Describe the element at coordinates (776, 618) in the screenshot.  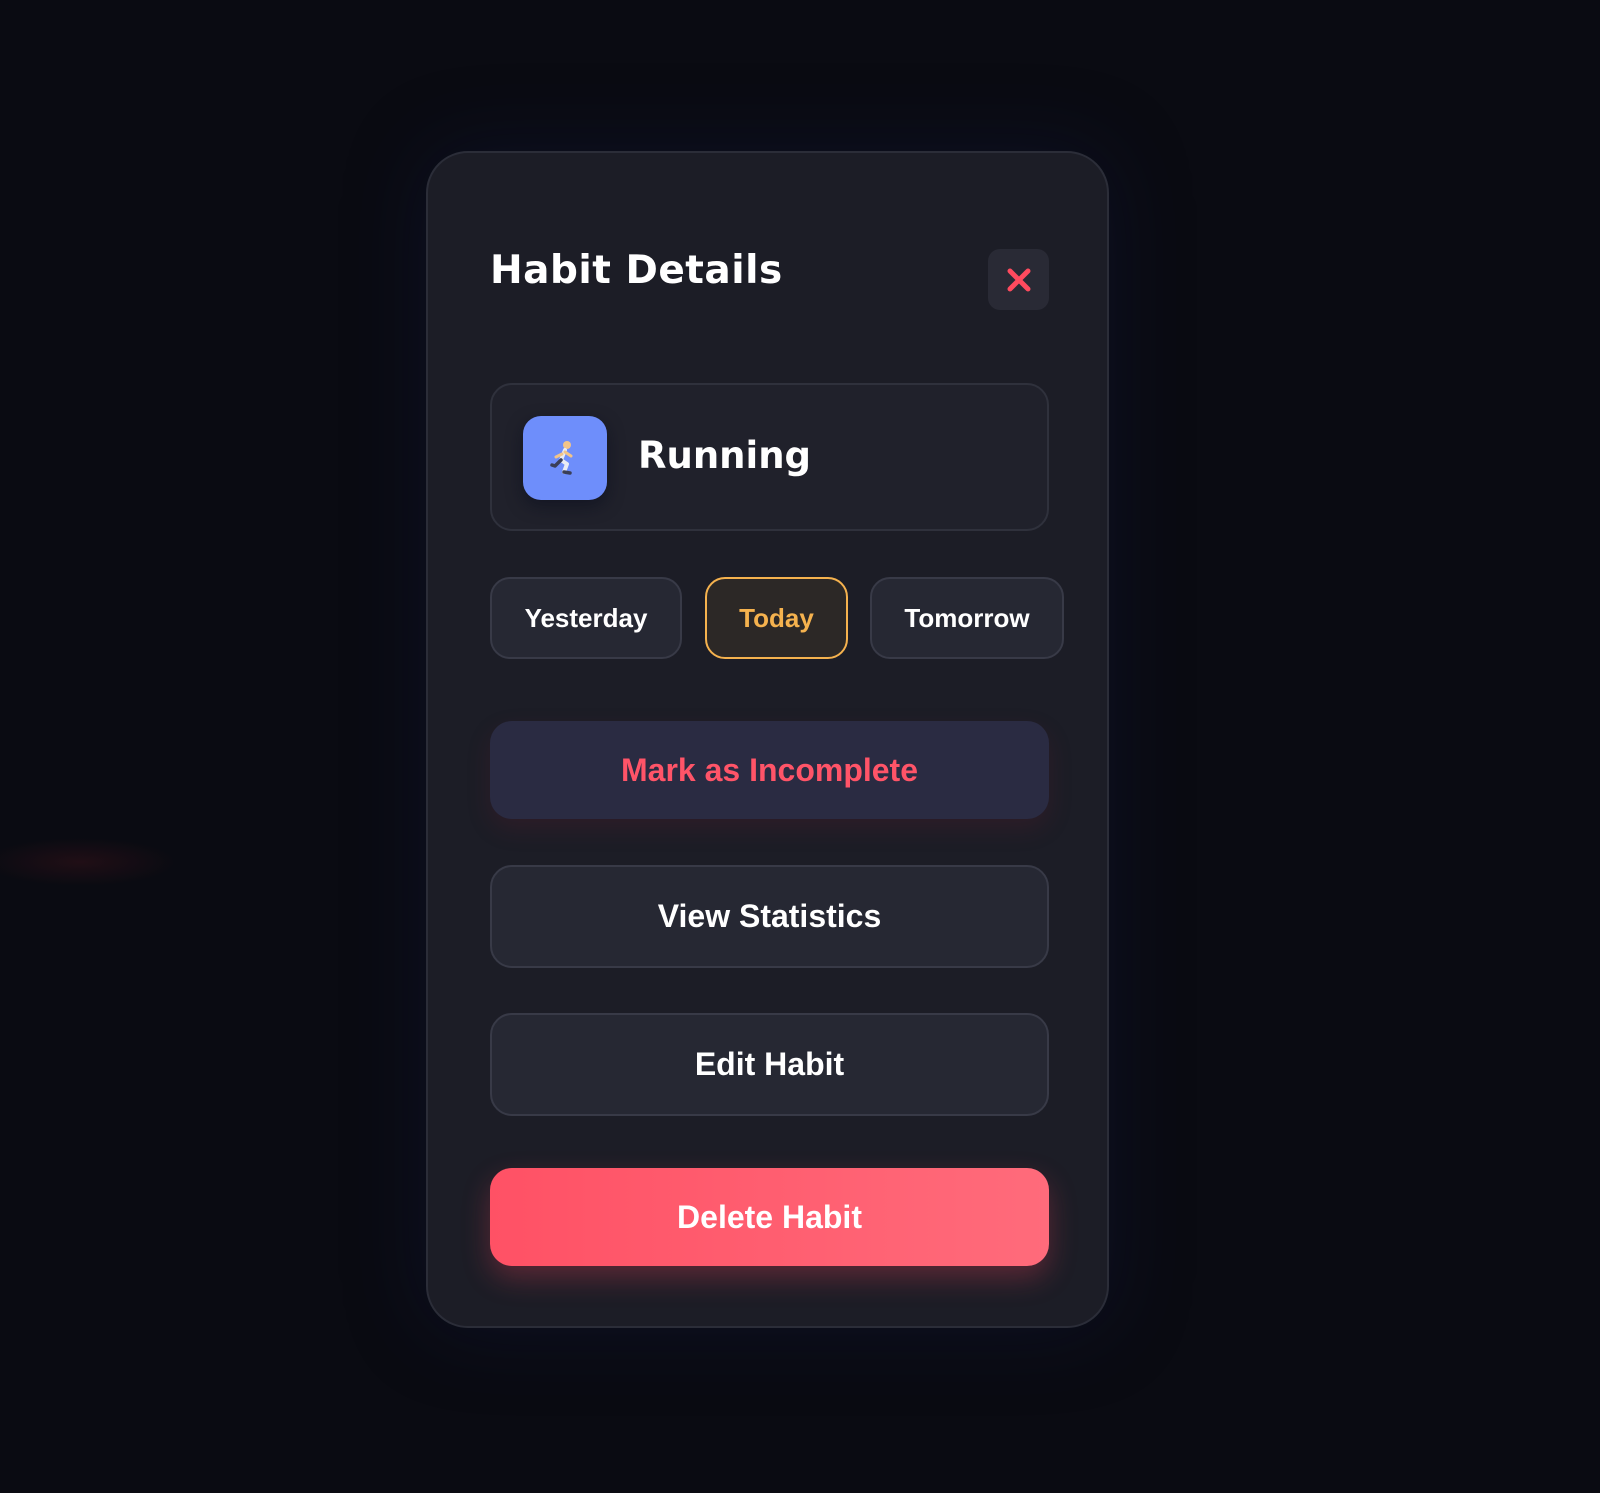
I see `tab-today: Today` at that location.